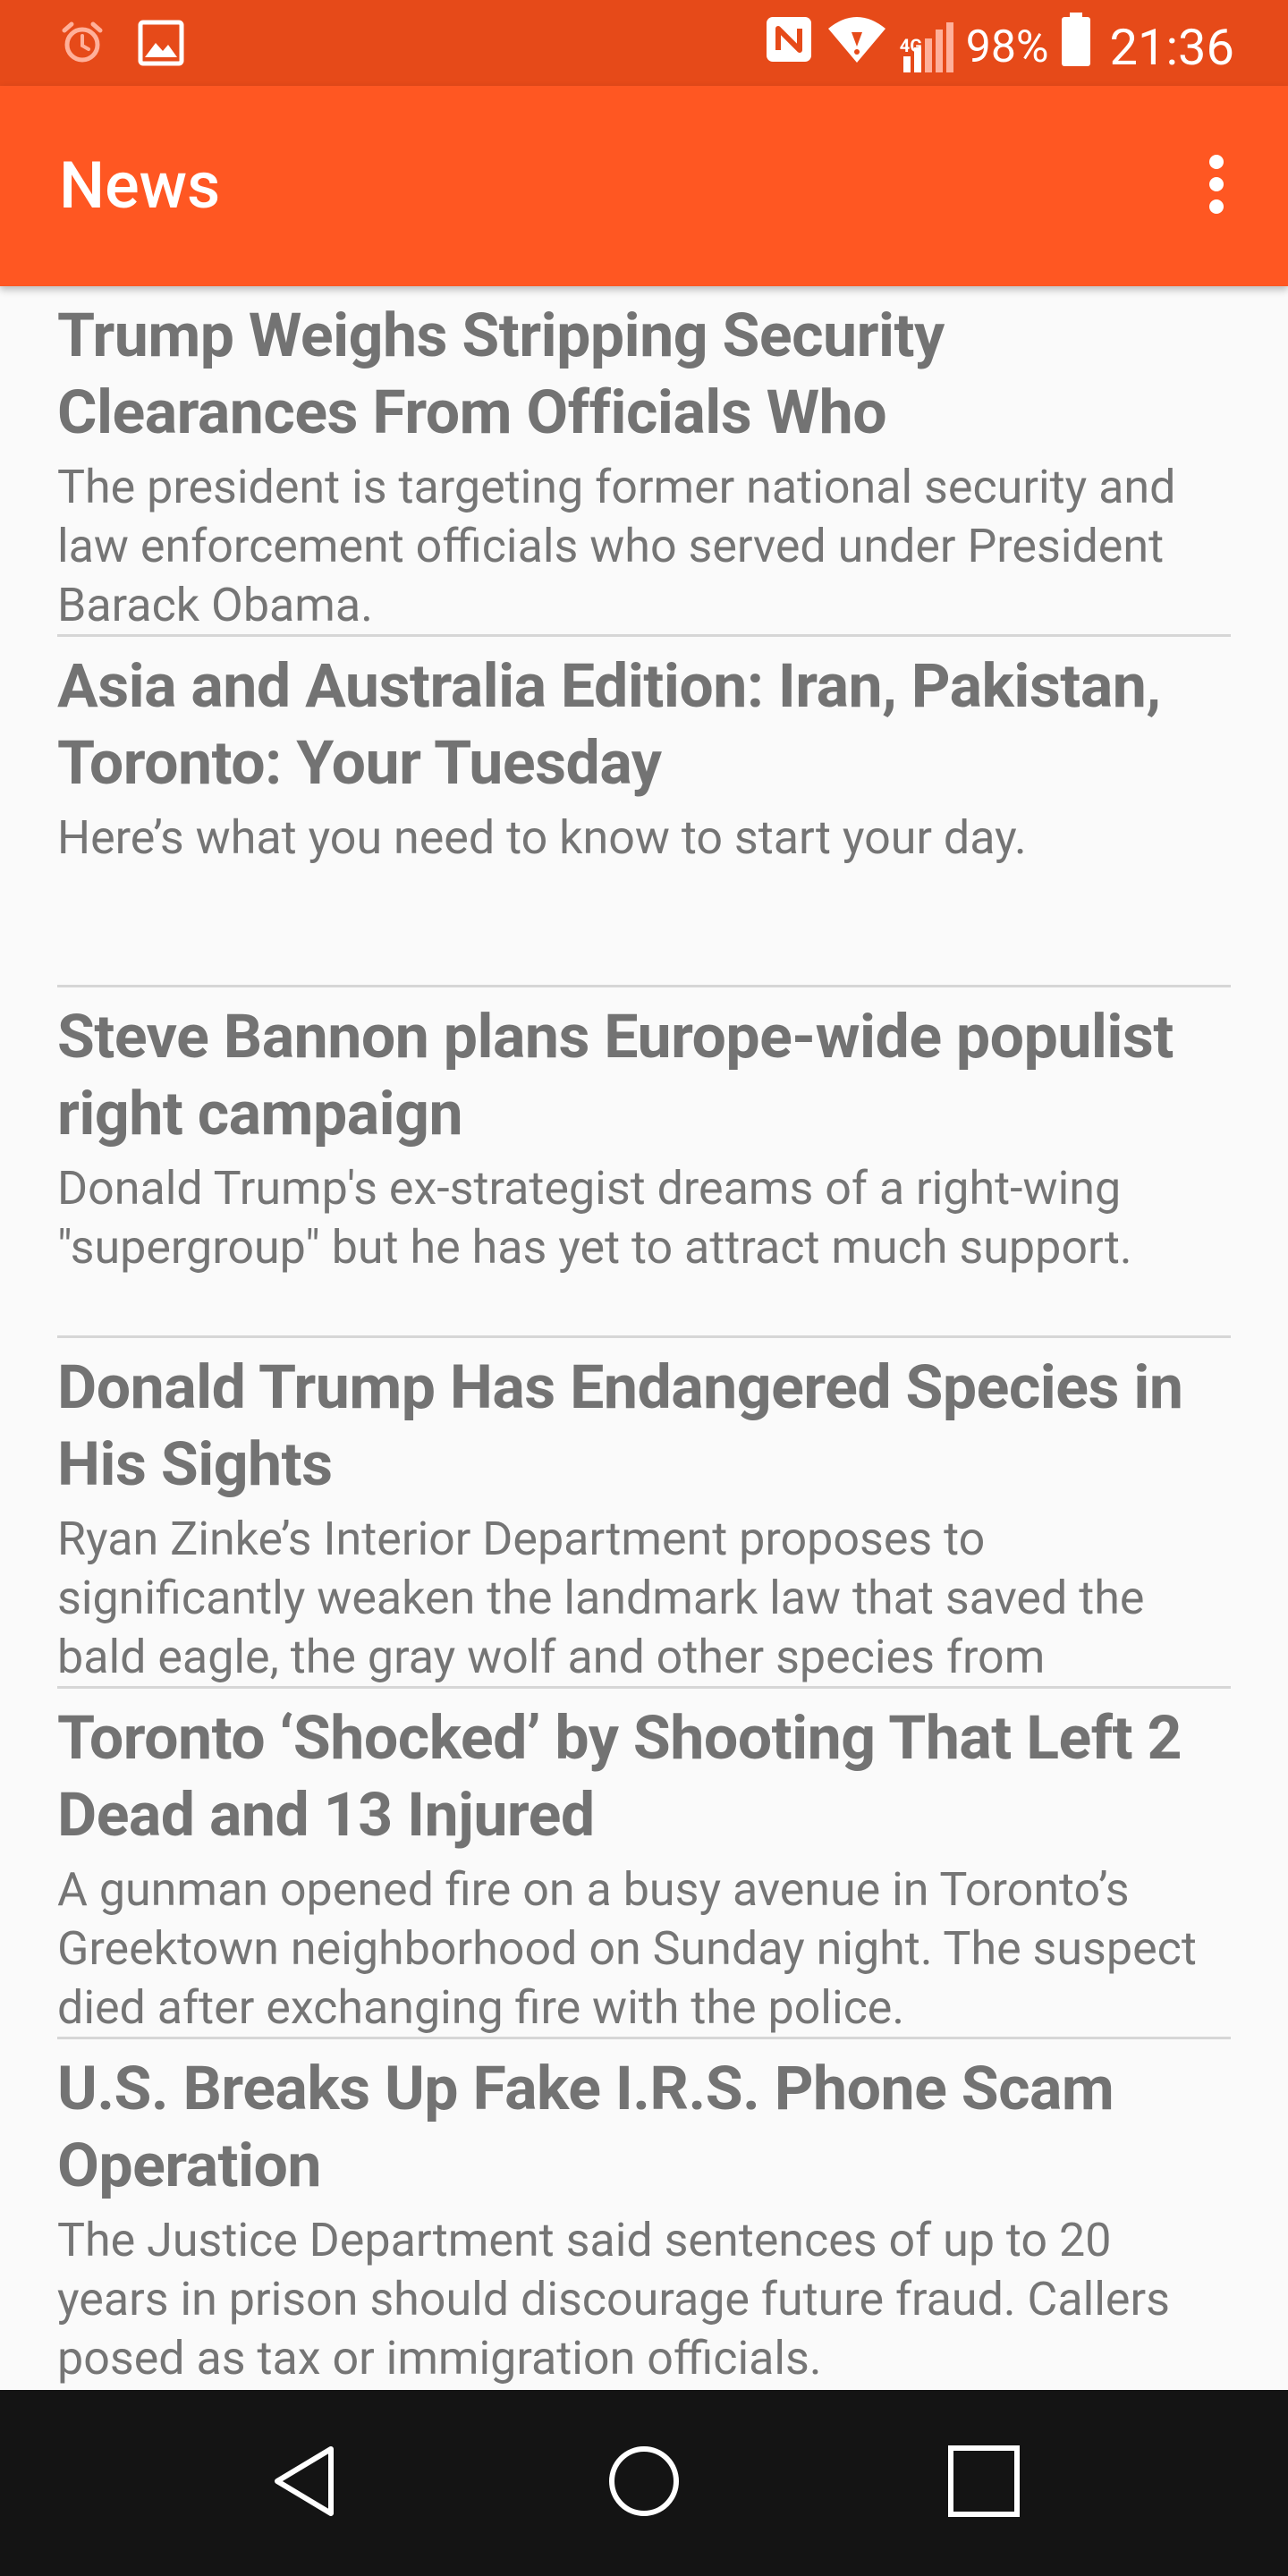 The height and width of the screenshot is (2576, 1288). Describe the element at coordinates (121, 45) in the screenshot. I see `status-left-icons` at that location.